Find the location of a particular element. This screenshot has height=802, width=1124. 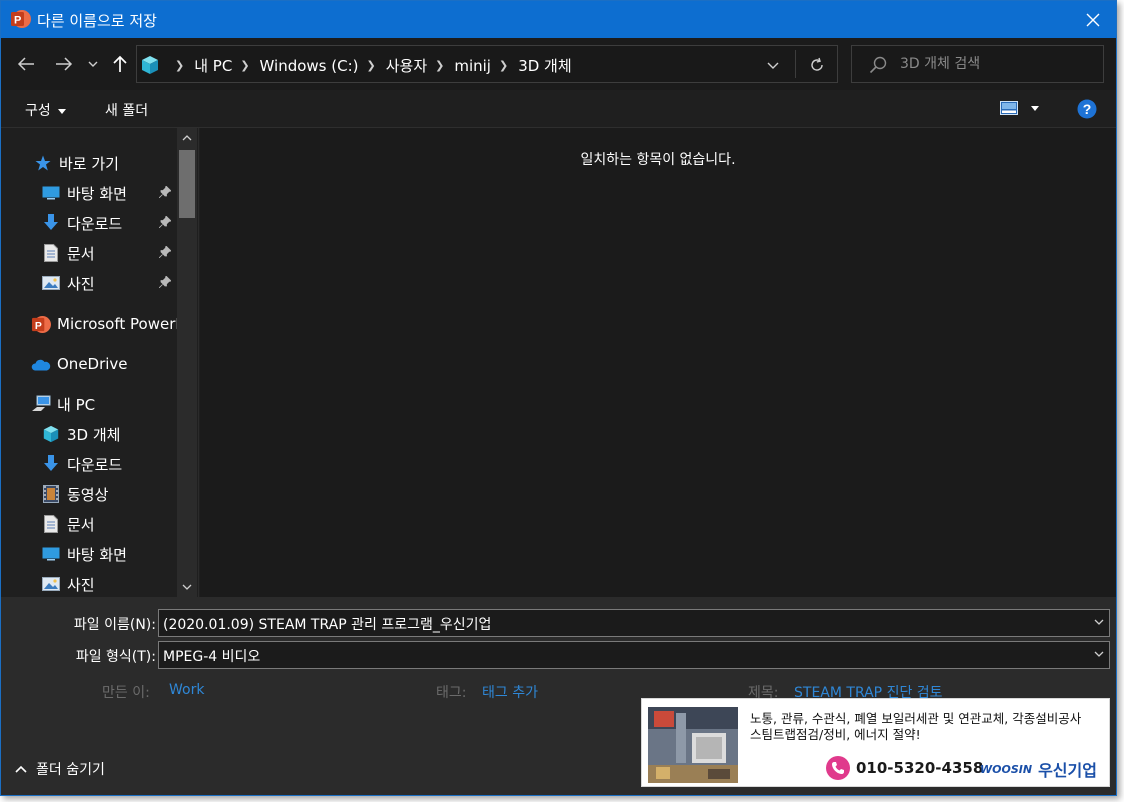

filename-field: (2020.01.09) STEAM TRAP 관리 프로그램_우신기업 is located at coordinates (634, 623).